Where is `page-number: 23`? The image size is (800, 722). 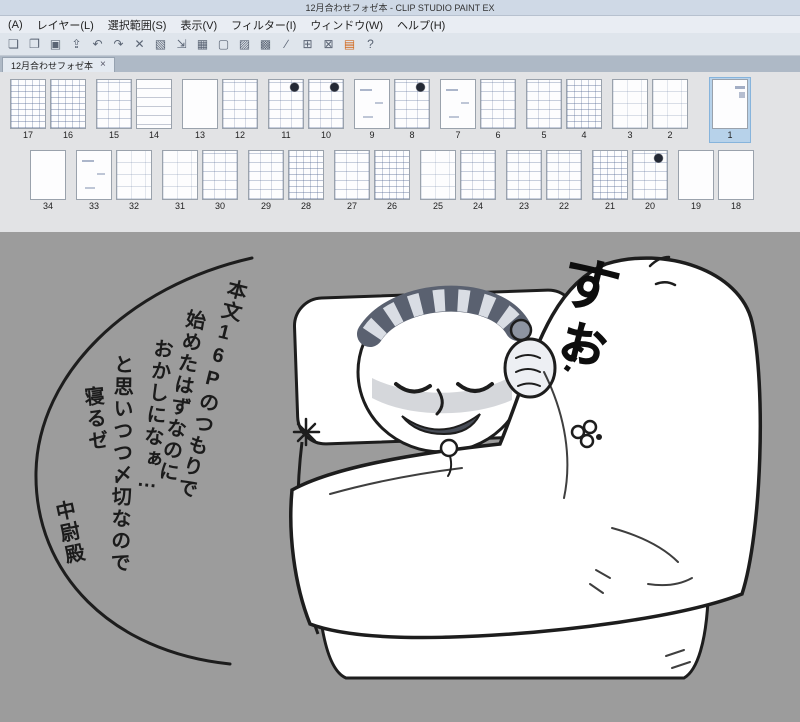
page-number: 23 is located at coordinates (523, 206).